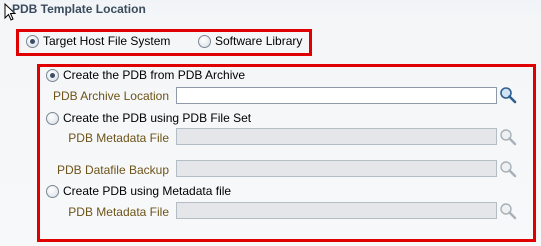 The width and height of the screenshot is (541, 246). What do you see at coordinates (336, 168) in the screenshot?
I see `datafile-backup-input` at bounding box center [336, 168].